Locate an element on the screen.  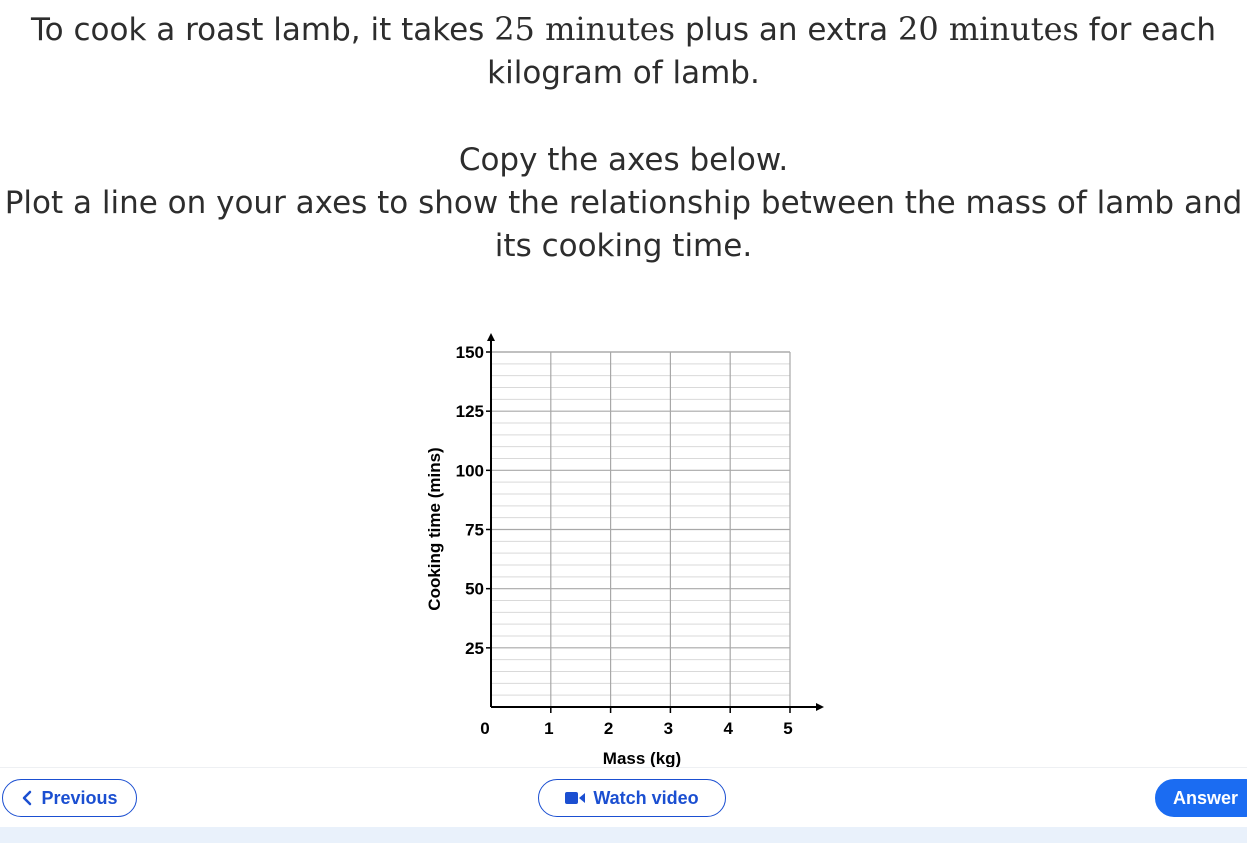
math-value: 25 minutes is located at coordinates (585, 29).